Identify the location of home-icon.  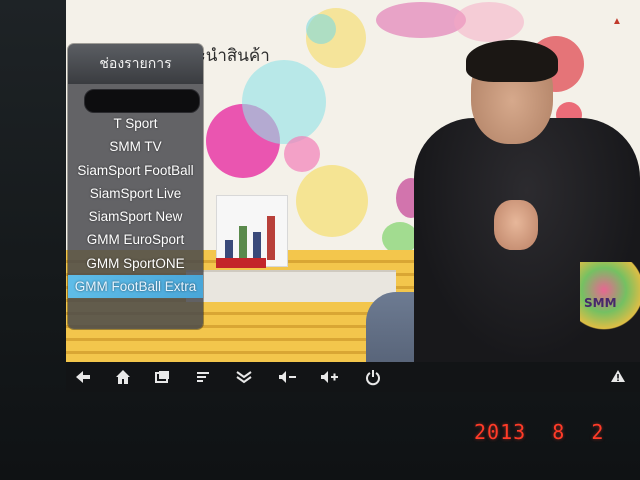
(124, 377).